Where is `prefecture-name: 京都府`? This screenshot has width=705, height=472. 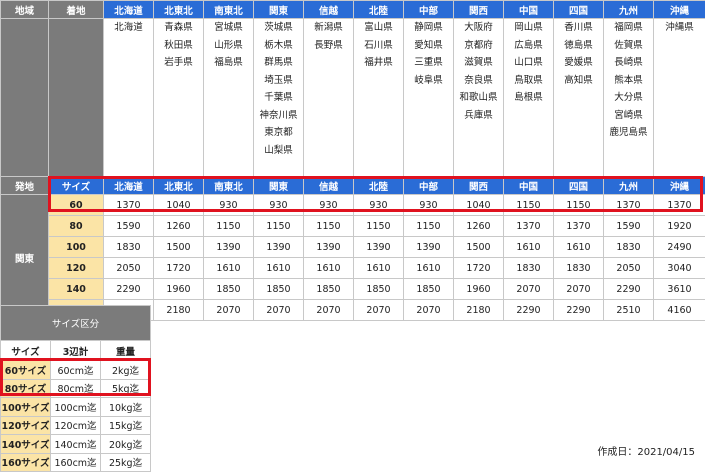
prefecture-name: 京都府 is located at coordinates (478, 46).